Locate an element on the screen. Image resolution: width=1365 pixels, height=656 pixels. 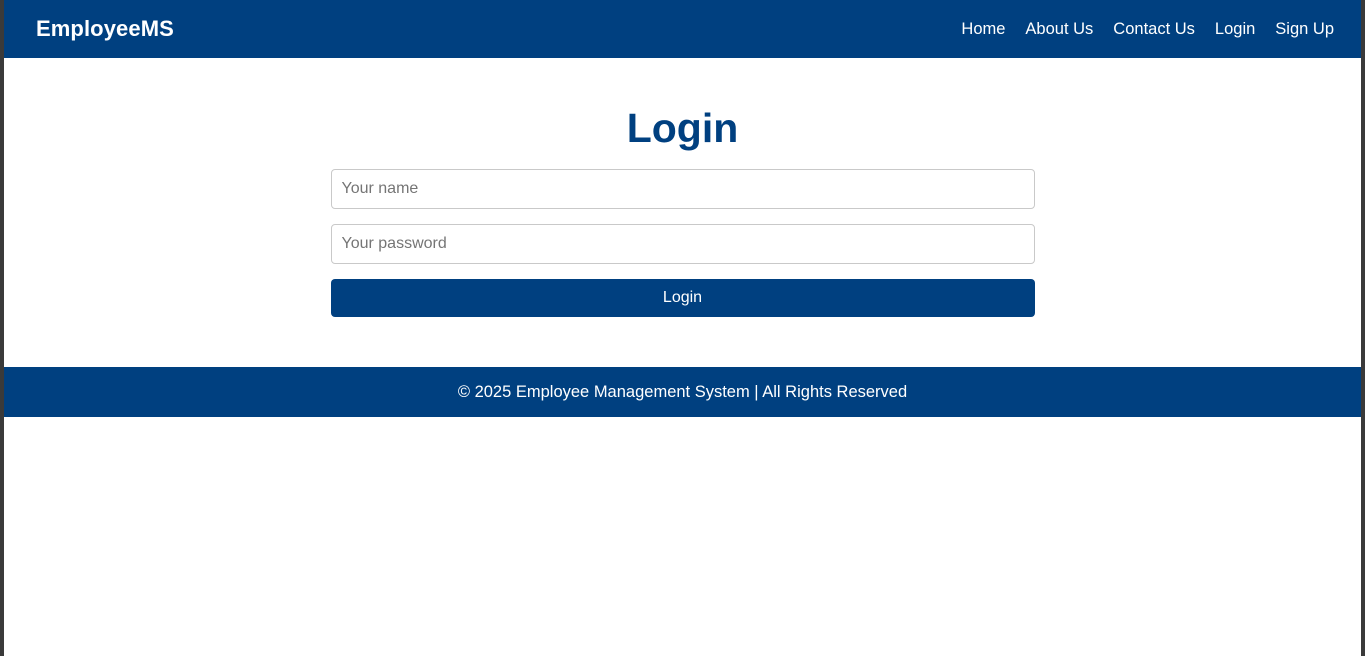
nav-link-home: Home is located at coordinates (983, 29).